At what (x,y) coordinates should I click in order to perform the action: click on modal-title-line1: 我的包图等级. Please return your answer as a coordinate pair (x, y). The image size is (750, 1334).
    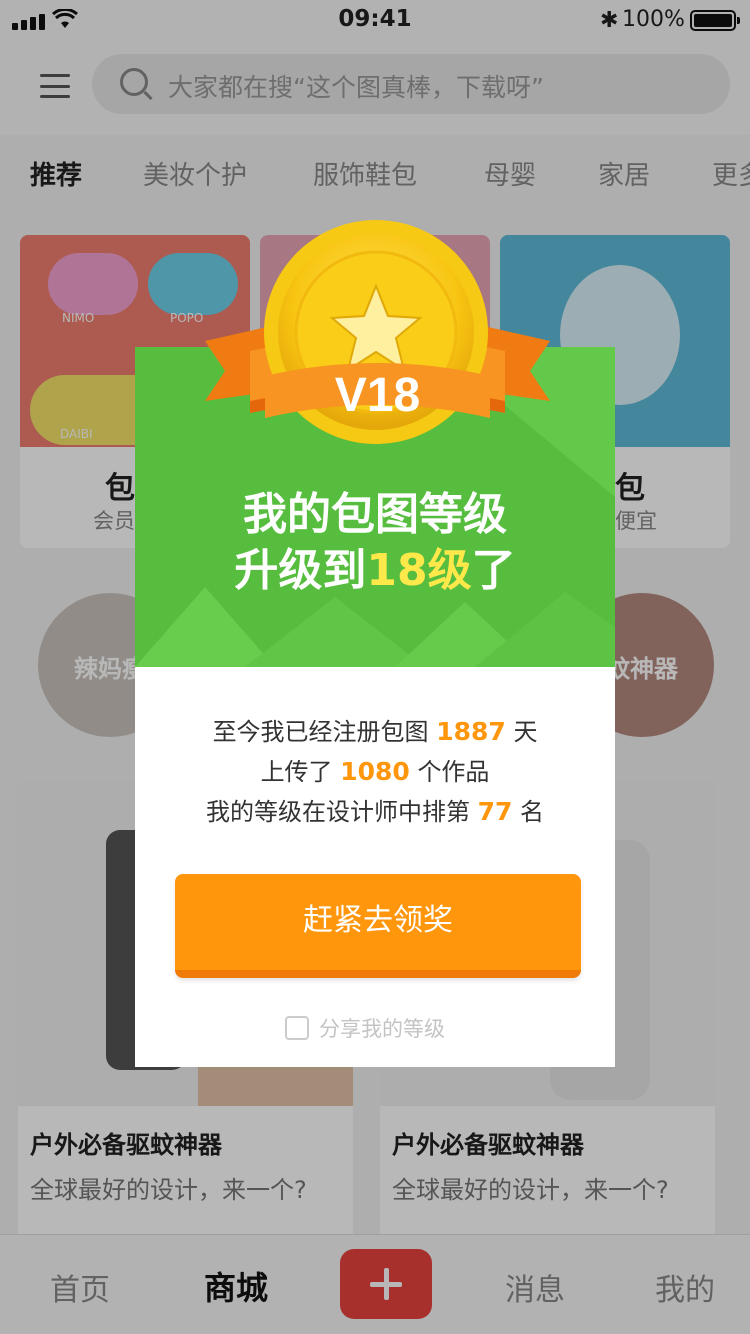
    Looking at the image, I should click on (375, 514).